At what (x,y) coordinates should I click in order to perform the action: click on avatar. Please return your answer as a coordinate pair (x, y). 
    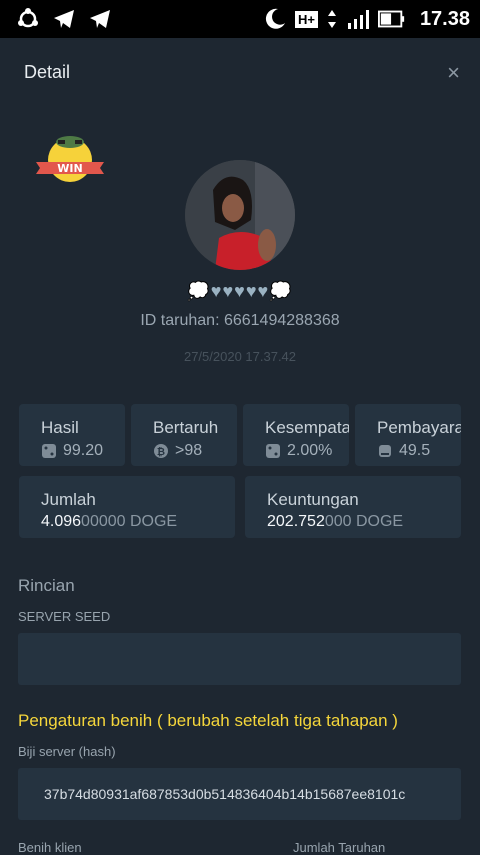
    Looking at the image, I should click on (240, 215).